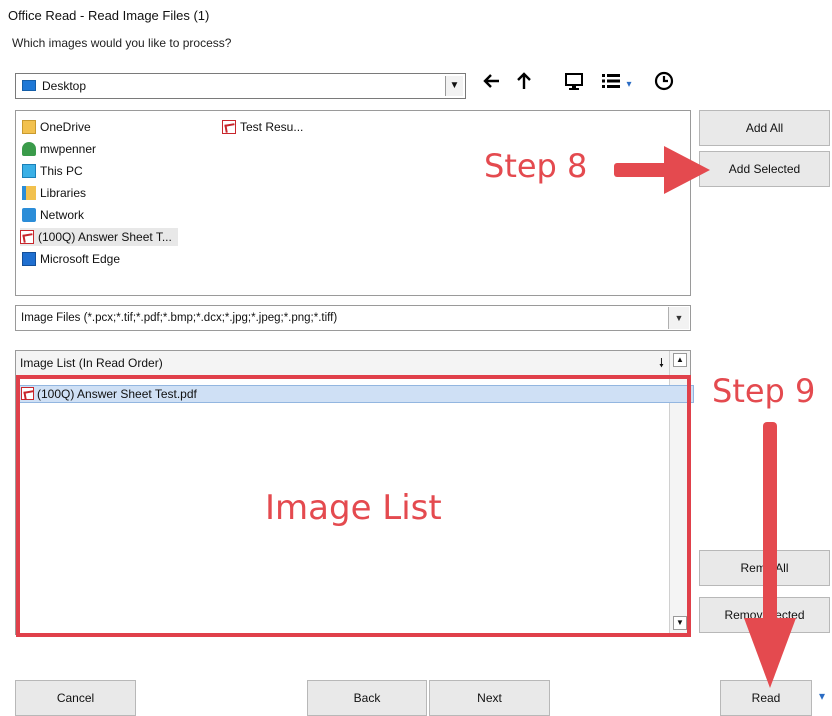  I want to click on up-arrow-icon, so click(524, 85).